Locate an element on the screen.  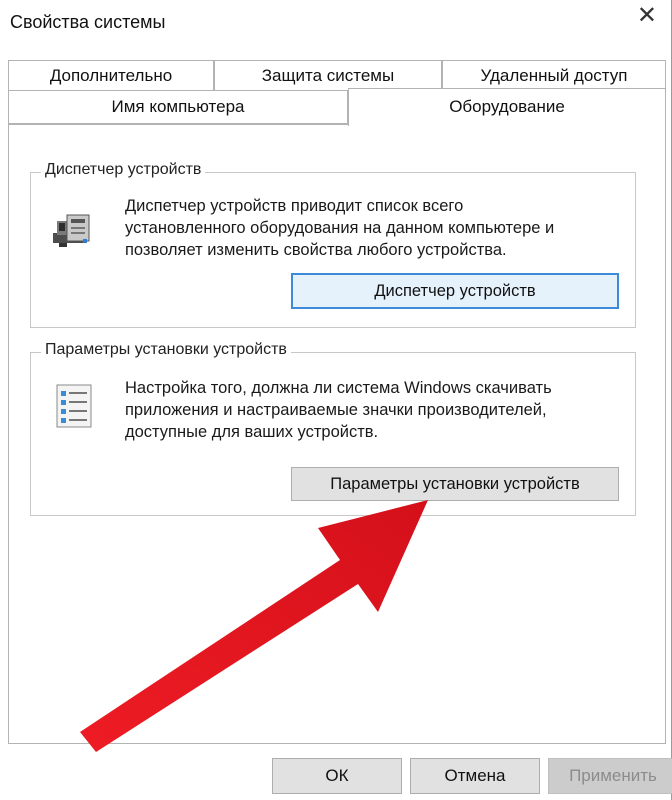
cancel-button: Отмена is located at coordinates (475, 776).